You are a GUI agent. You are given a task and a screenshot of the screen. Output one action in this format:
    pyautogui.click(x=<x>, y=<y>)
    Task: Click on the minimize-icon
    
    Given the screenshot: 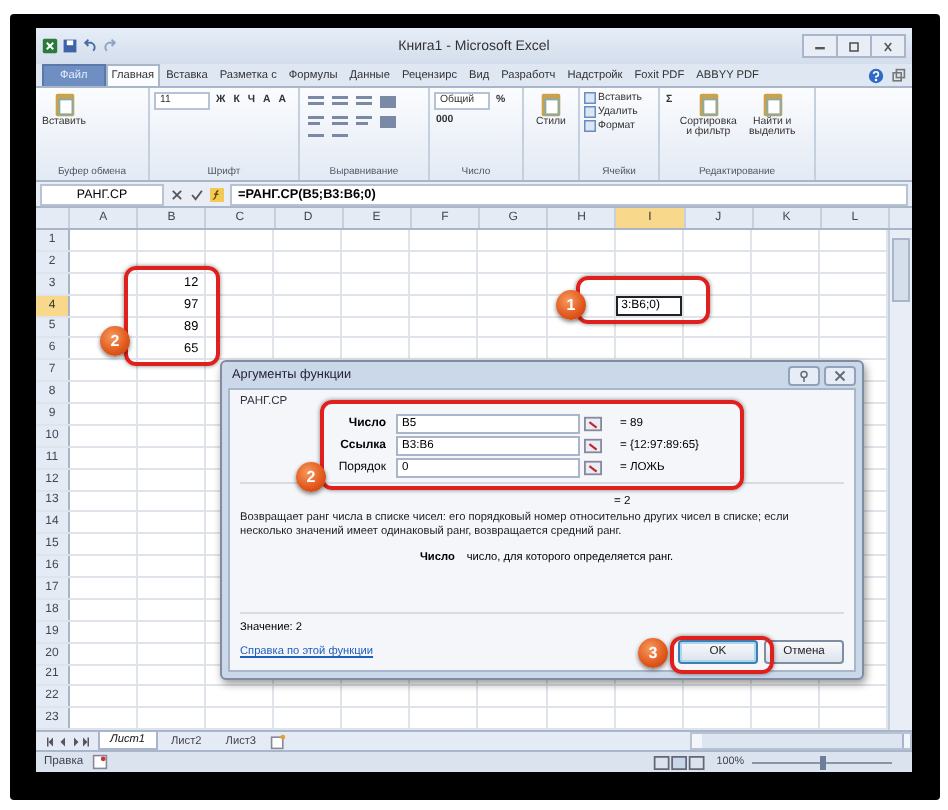 What is the action you would take?
    pyautogui.click(x=820, y=46)
    